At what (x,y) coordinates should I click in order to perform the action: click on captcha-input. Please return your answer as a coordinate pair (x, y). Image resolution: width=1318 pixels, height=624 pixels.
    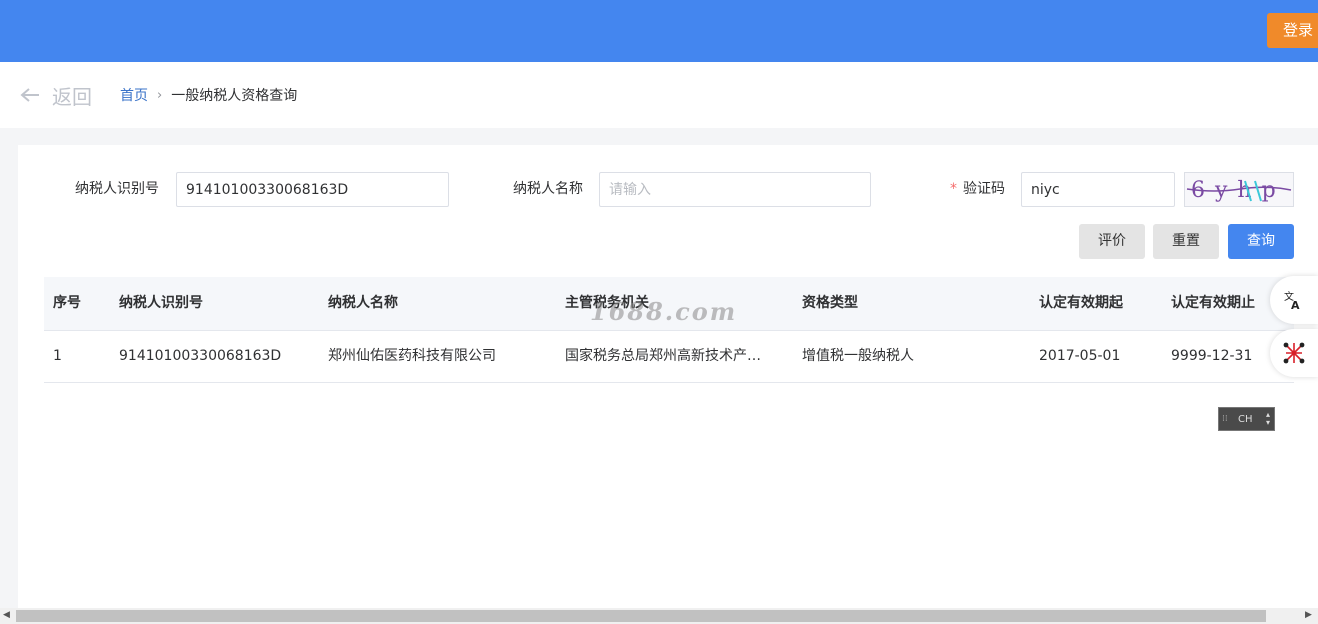
    Looking at the image, I should click on (1098, 189).